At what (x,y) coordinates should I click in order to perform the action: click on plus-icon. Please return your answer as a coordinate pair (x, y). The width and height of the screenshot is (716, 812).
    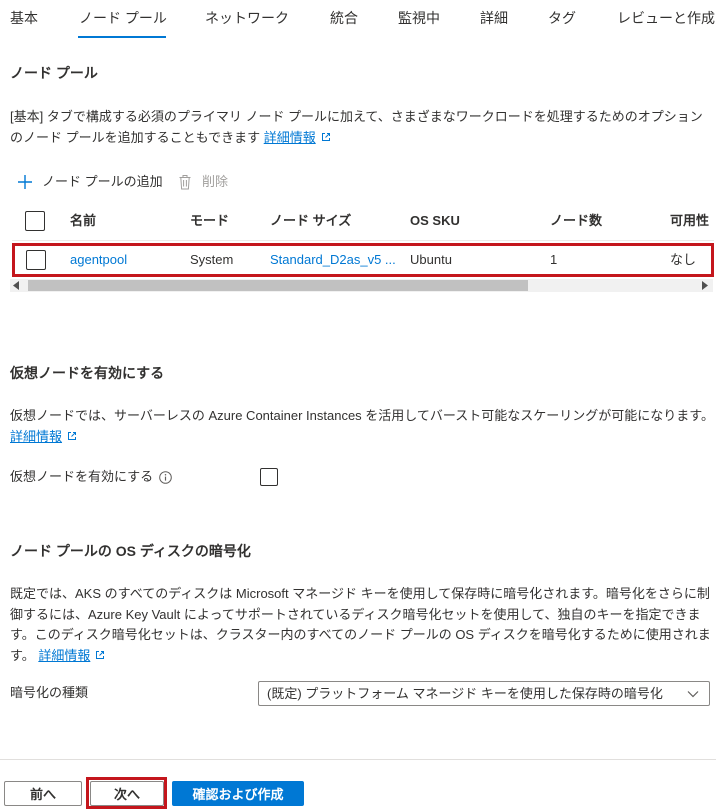
    Looking at the image, I should click on (25, 182).